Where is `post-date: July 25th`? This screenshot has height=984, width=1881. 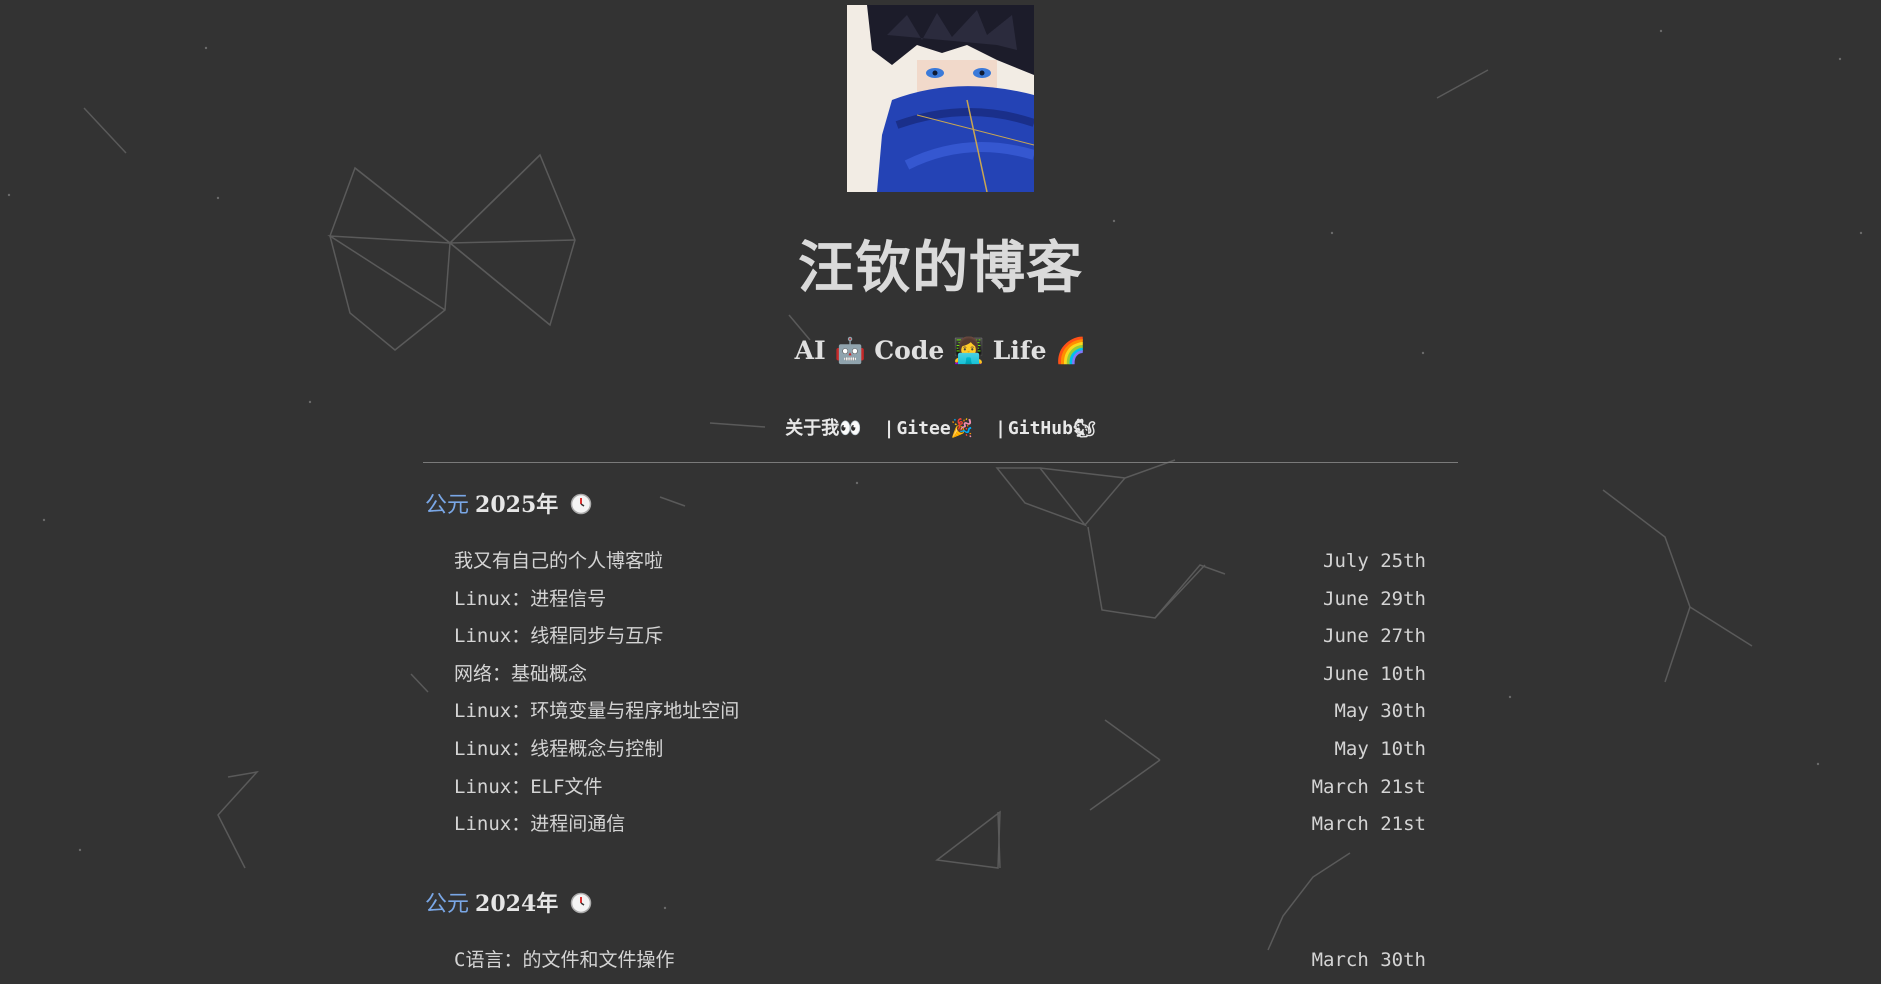
post-date: July 25th is located at coordinates (1374, 561).